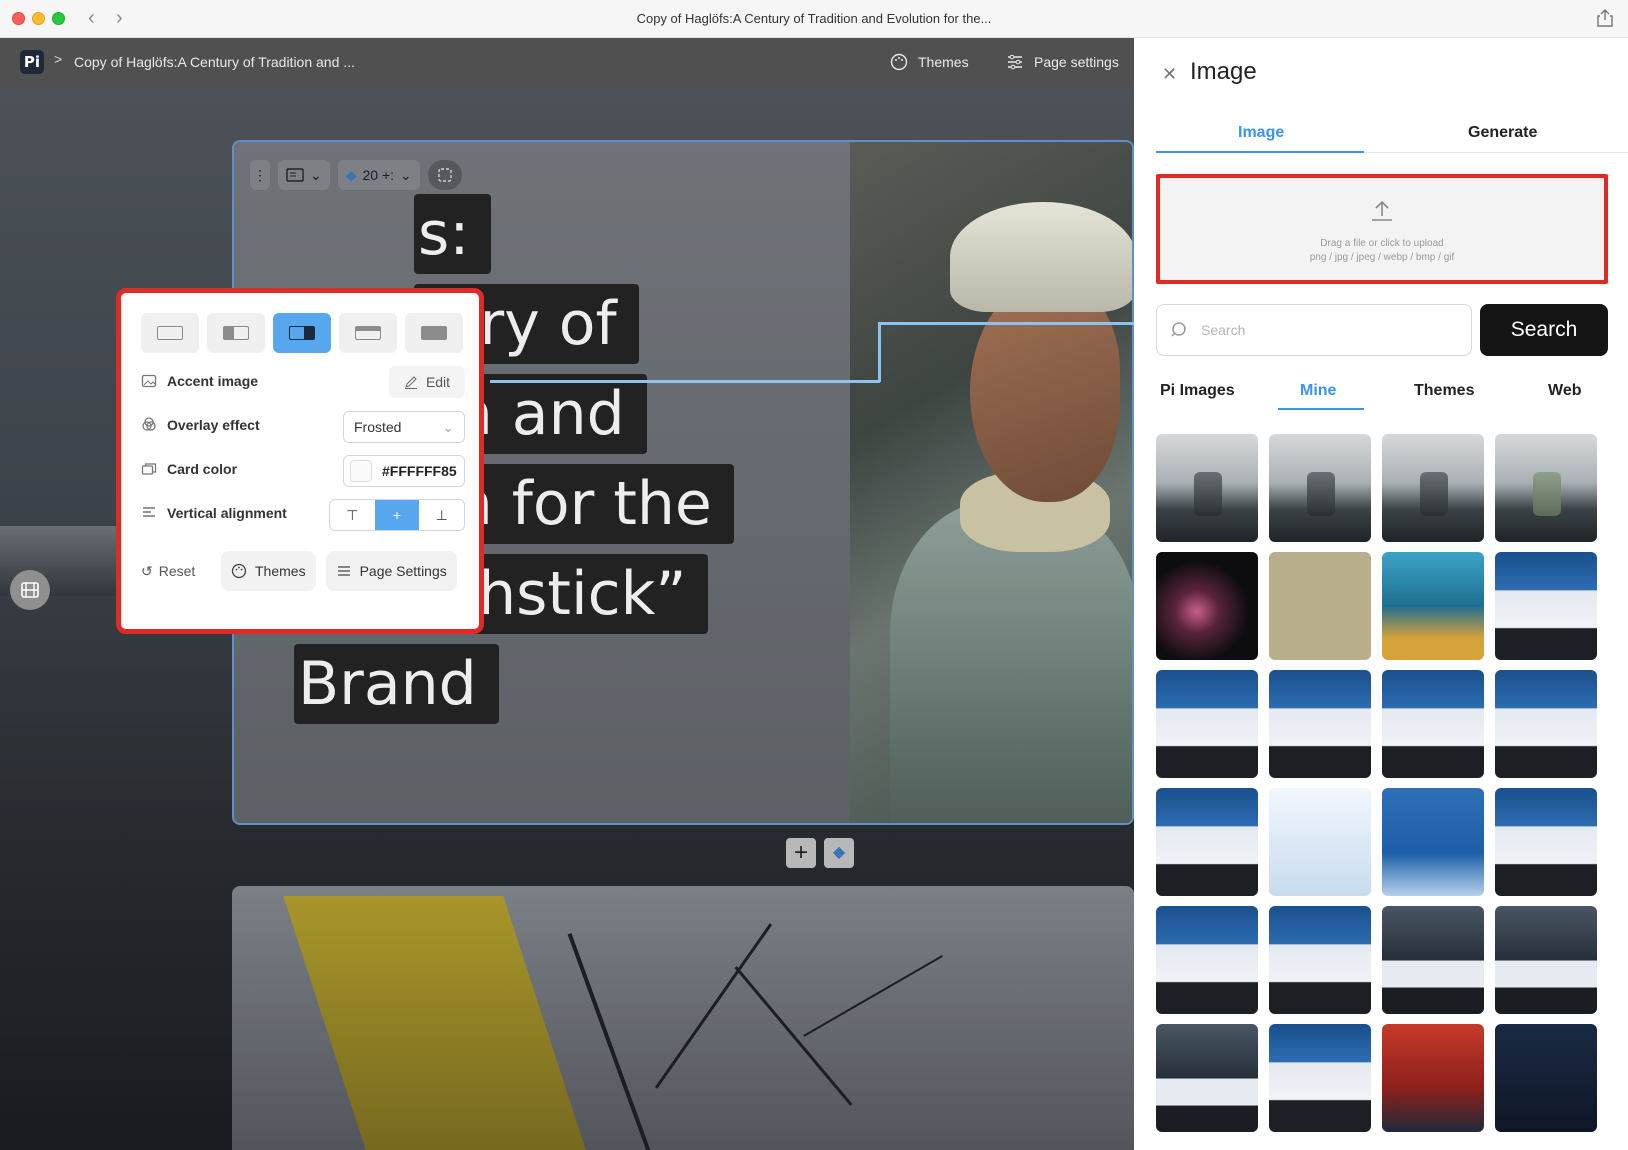 The image size is (1628, 1150). I want to click on sliders-icon, so click(343, 571).